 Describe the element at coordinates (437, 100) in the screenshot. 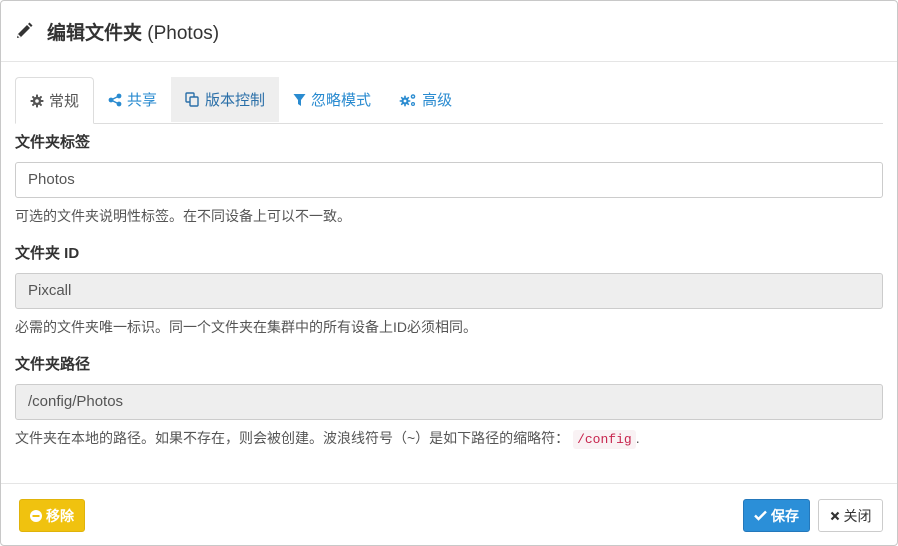

I see `tab-advanced-label: 高级` at that location.